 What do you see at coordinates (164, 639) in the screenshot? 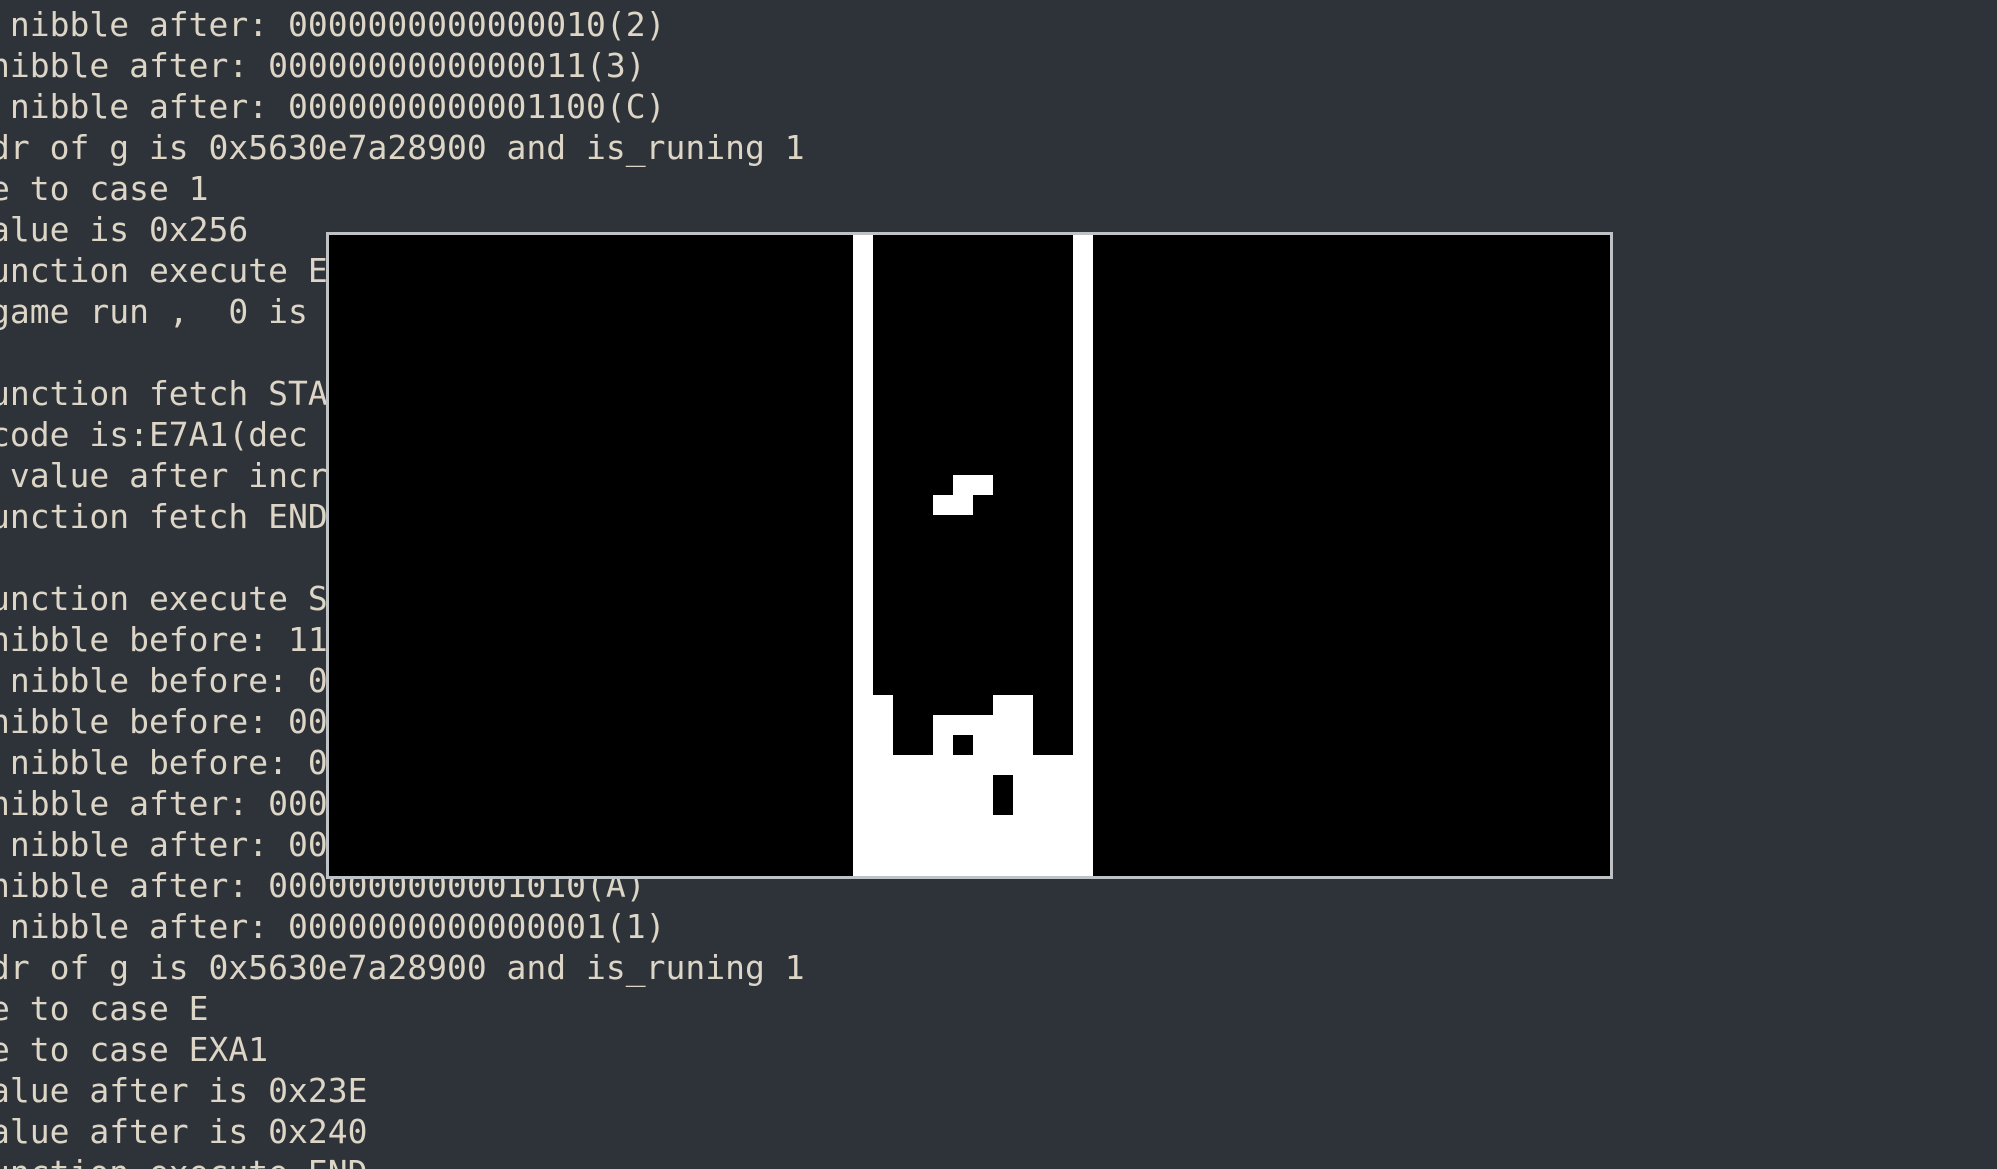
I see `terminal-line: nibble before: 11` at bounding box center [164, 639].